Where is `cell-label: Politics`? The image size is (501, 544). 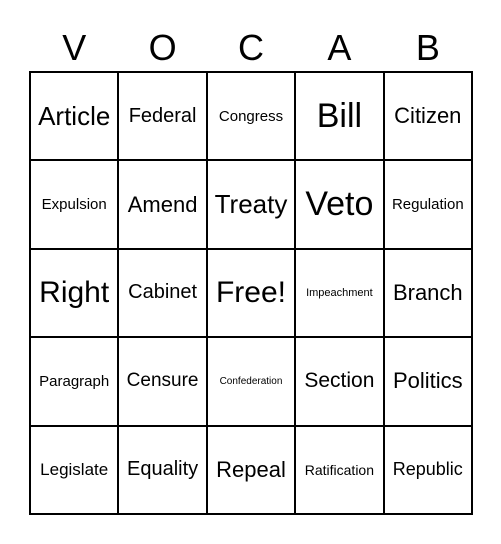 cell-label: Politics is located at coordinates (427, 381).